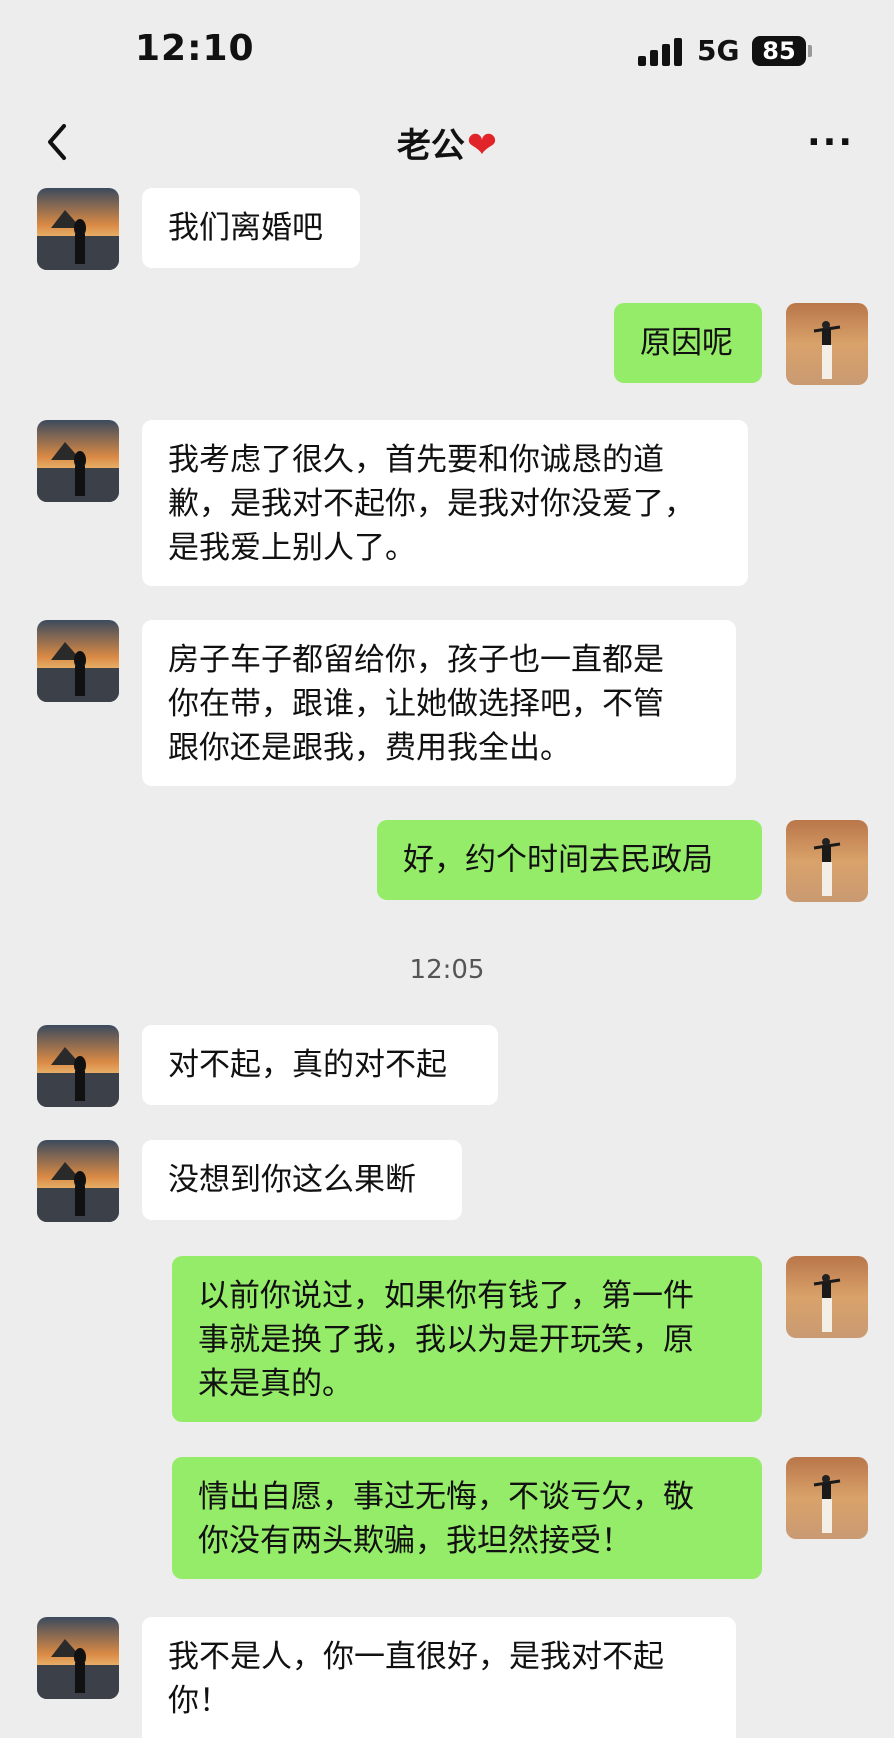 Image resolution: width=894 pixels, height=1738 pixels. Describe the element at coordinates (779, 51) in the screenshot. I see `battery-icon: 85` at that location.